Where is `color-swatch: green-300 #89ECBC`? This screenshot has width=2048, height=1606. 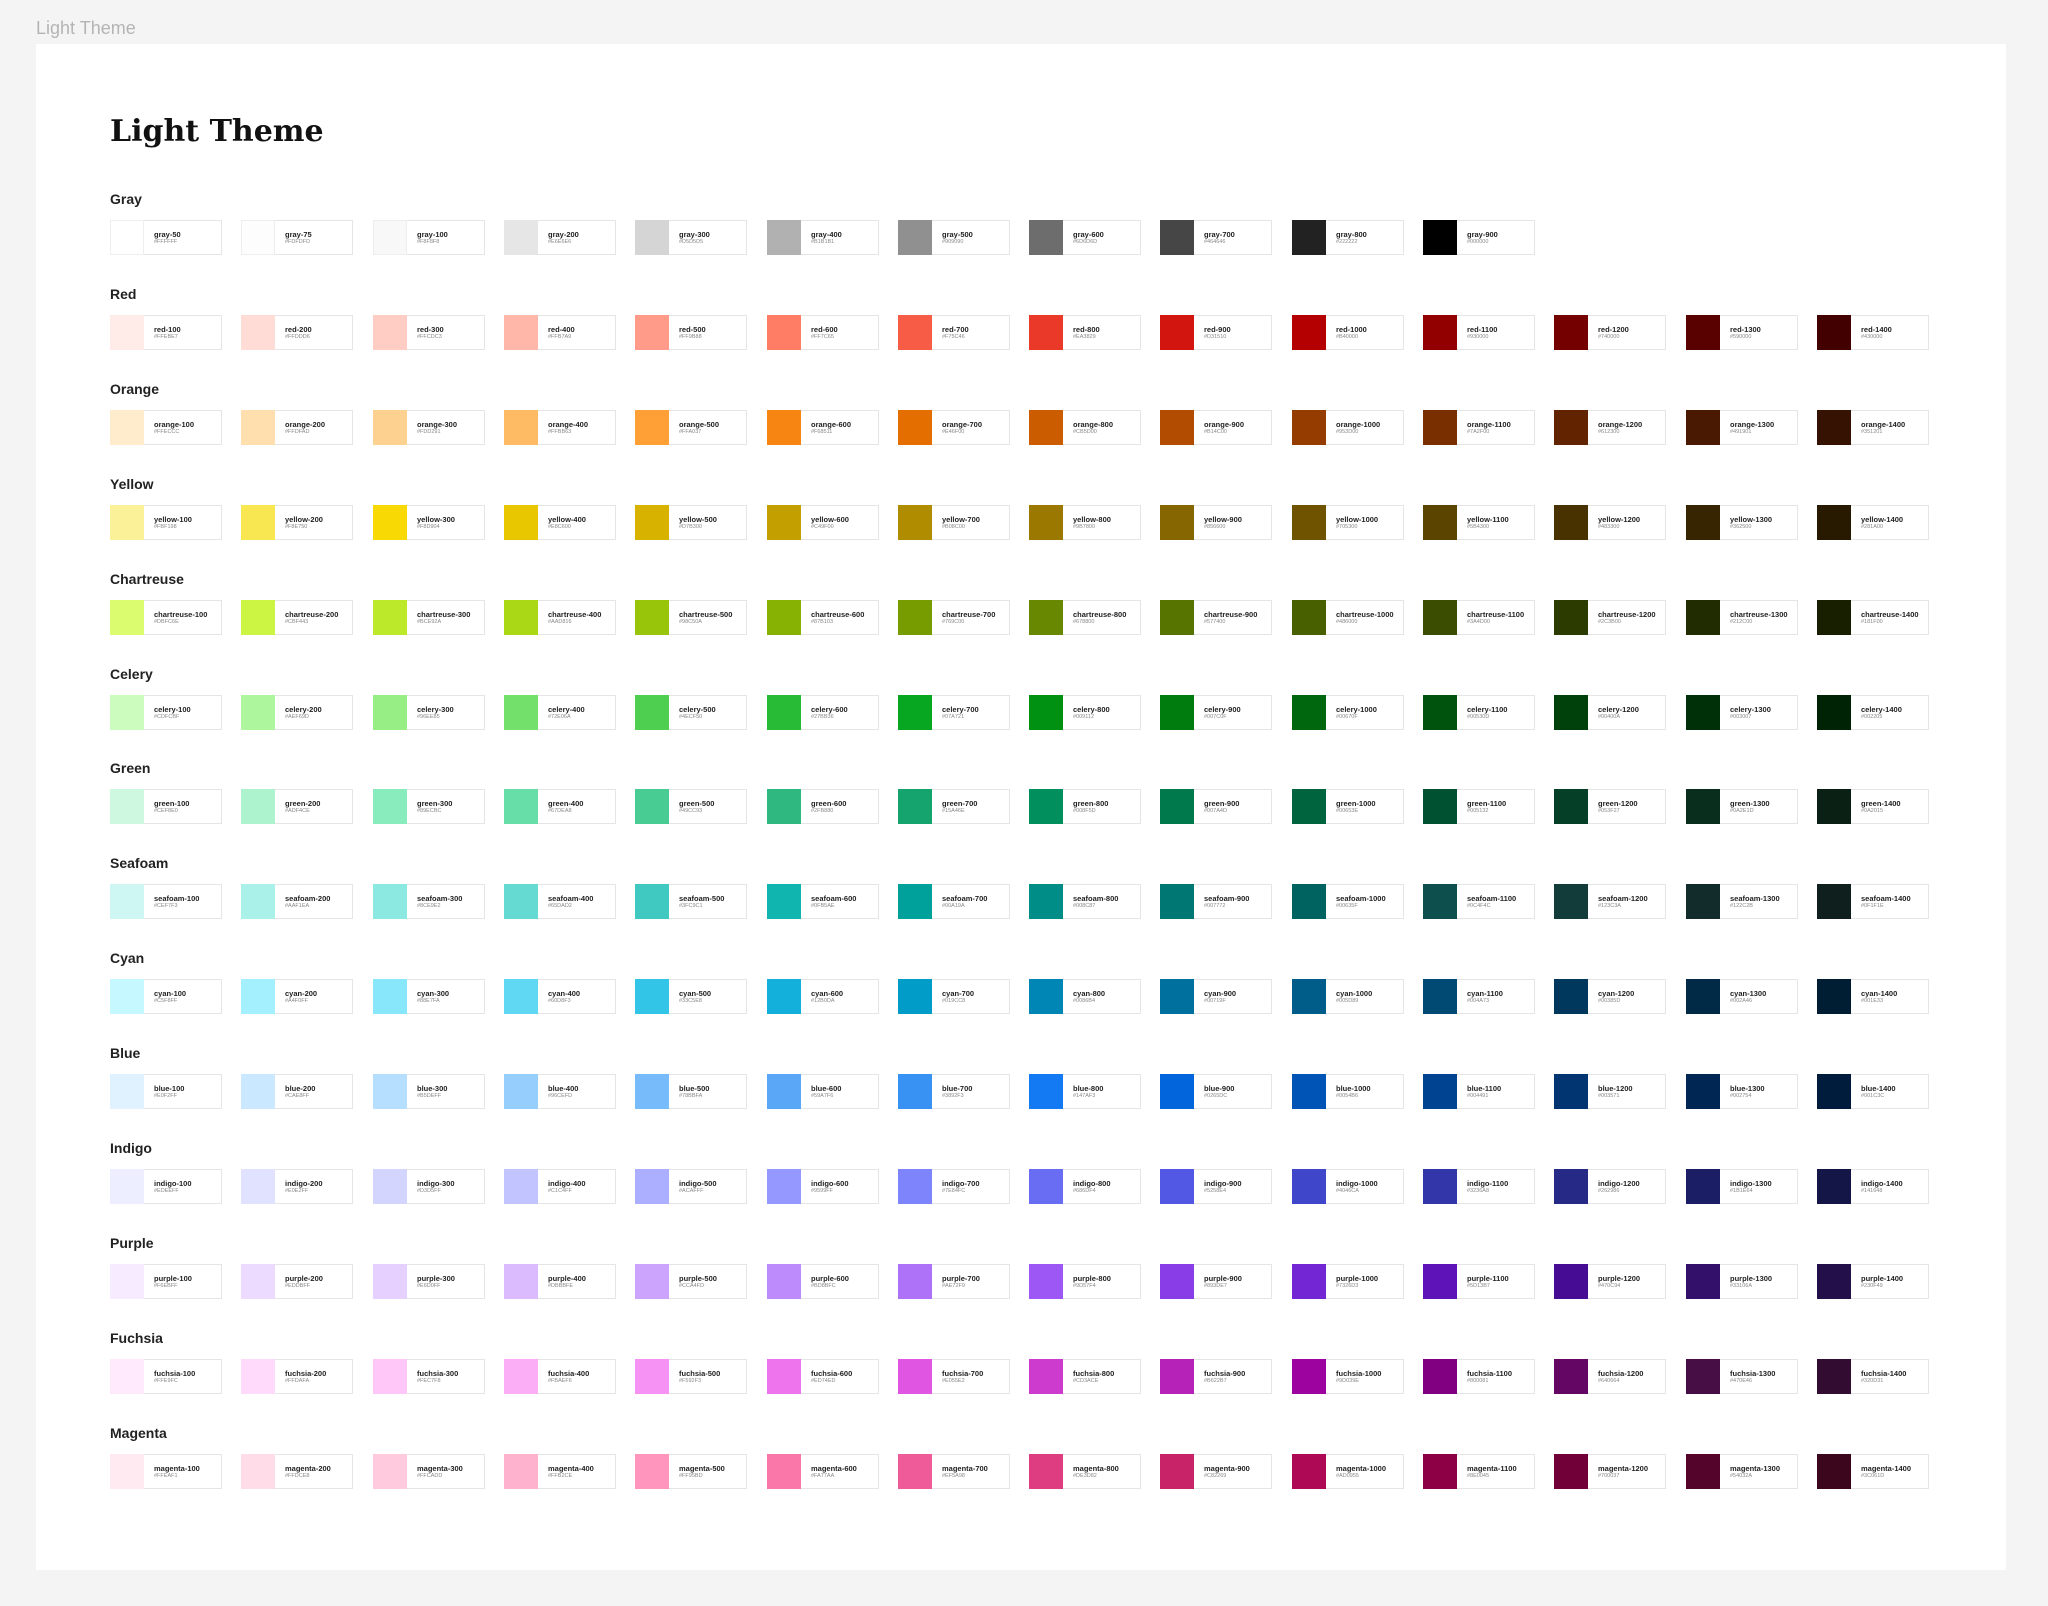 color-swatch: green-300 #89ECBC is located at coordinates (429, 807).